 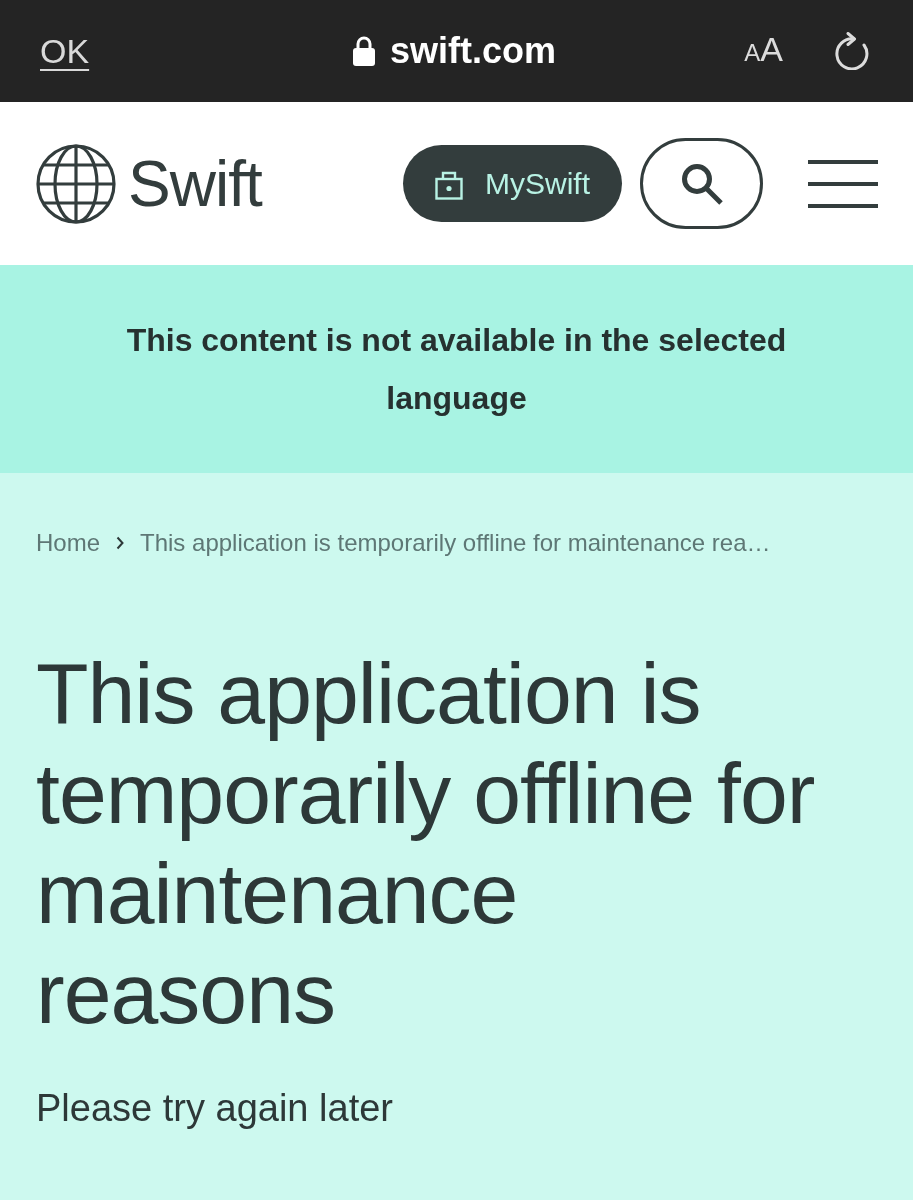 What do you see at coordinates (512, 183) in the screenshot?
I see `account-button: MySwift` at bounding box center [512, 183].